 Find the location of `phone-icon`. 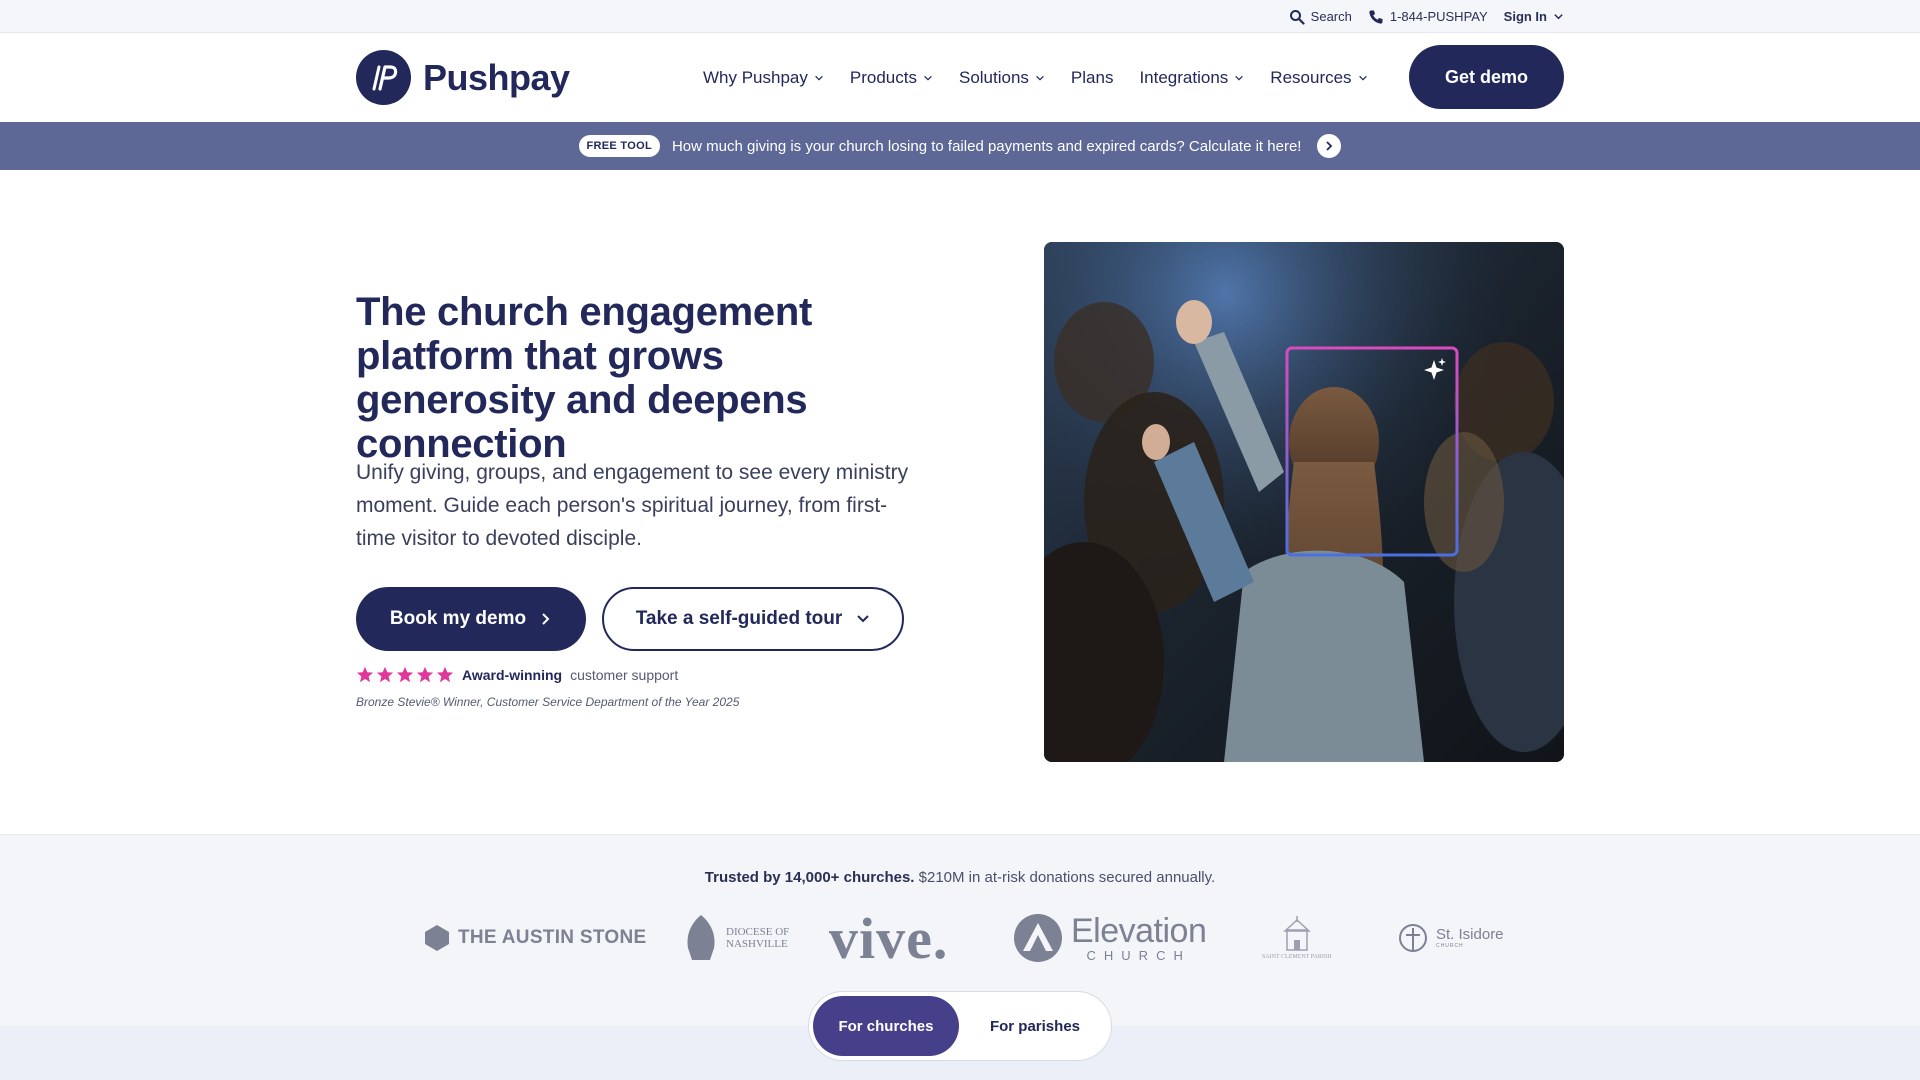

phone-icon is located at coordinates (1376, 17).